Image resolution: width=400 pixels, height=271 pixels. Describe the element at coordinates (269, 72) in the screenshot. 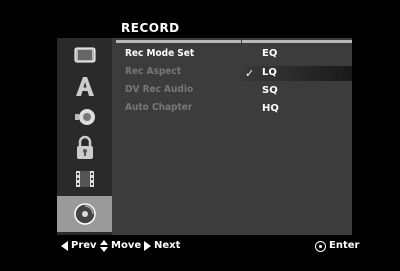

I see `option-lq: LQ` at that location.